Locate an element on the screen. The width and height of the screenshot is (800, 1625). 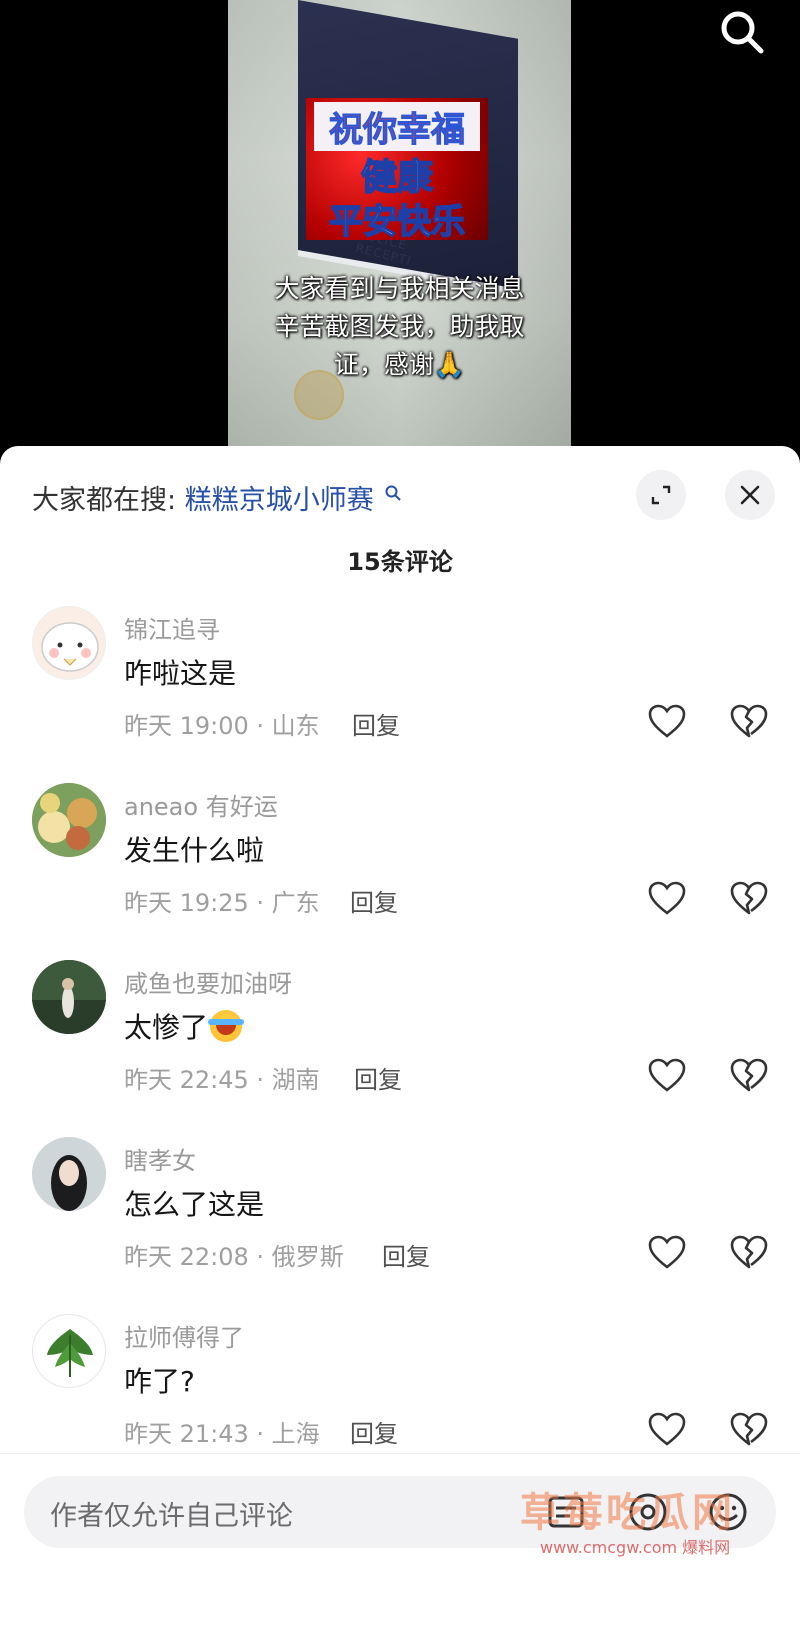
comment-username: 瞎孝女 is located at coordinates (160, 1158).